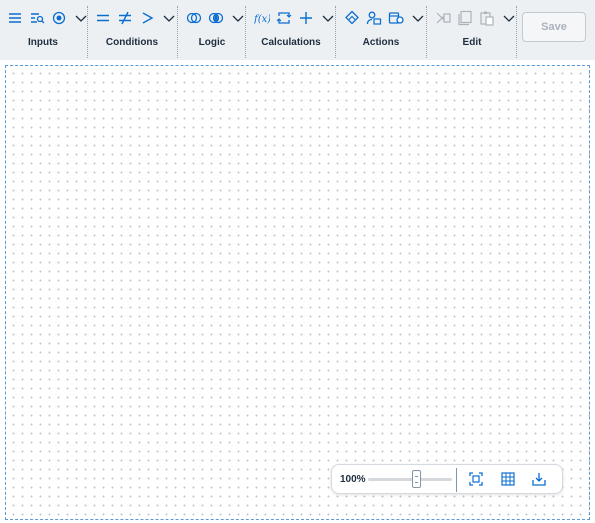  Describe the element at coordinates (456, 480) in the screenshot. I see `zoom-separator` at that location.